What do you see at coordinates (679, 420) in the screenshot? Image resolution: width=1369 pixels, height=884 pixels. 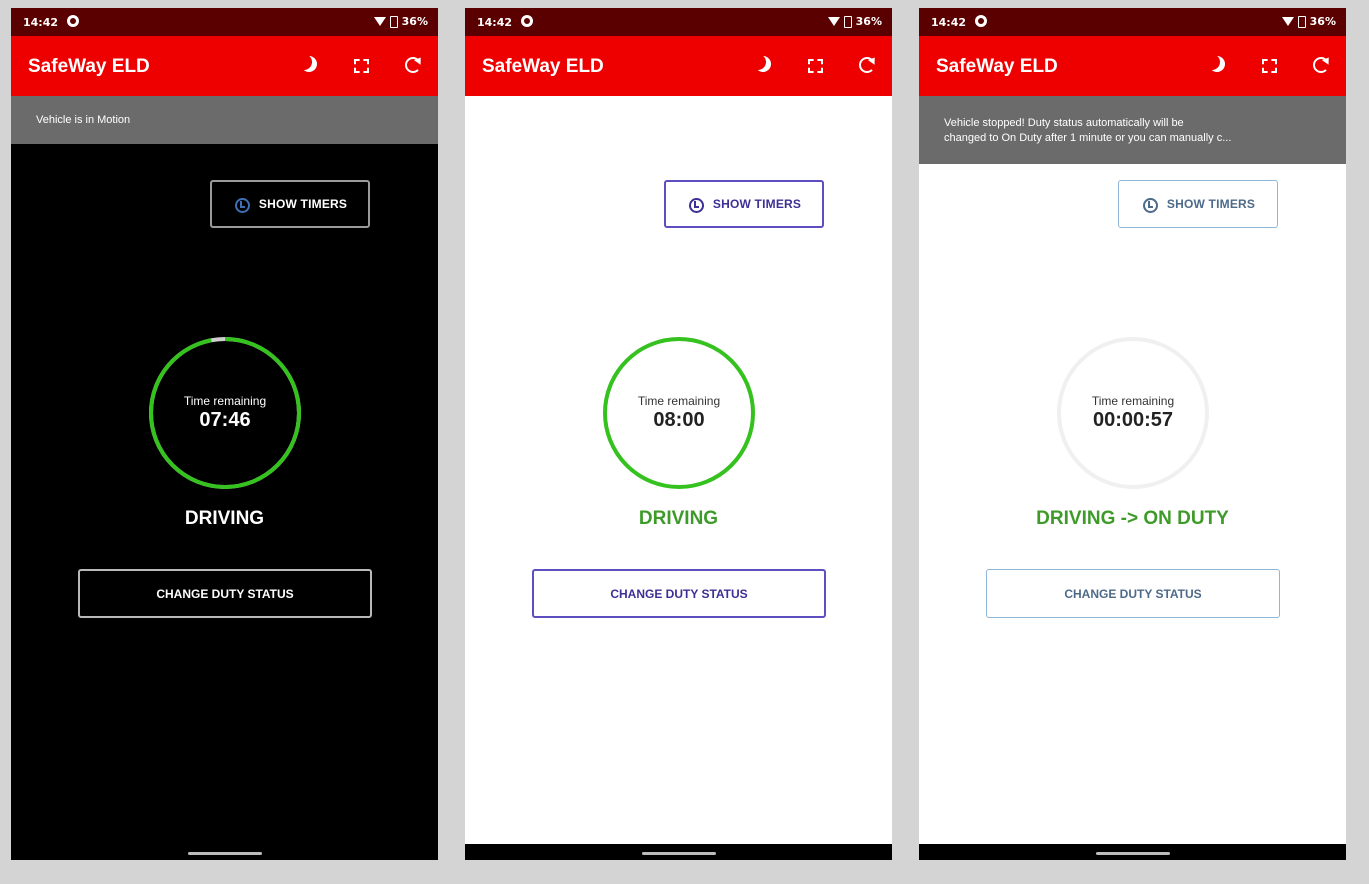 I see `time-remaining-value: 08:00` at bounding box center [679, 420].